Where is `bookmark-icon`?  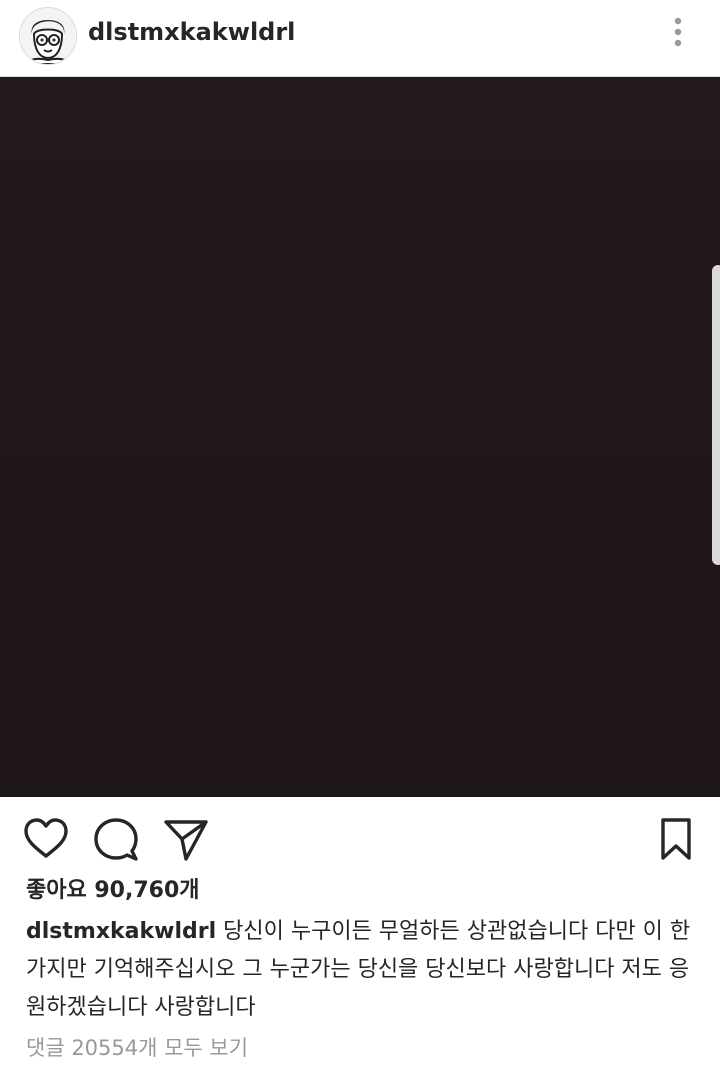
bookmark-icon is located at coordinates (676, 839).